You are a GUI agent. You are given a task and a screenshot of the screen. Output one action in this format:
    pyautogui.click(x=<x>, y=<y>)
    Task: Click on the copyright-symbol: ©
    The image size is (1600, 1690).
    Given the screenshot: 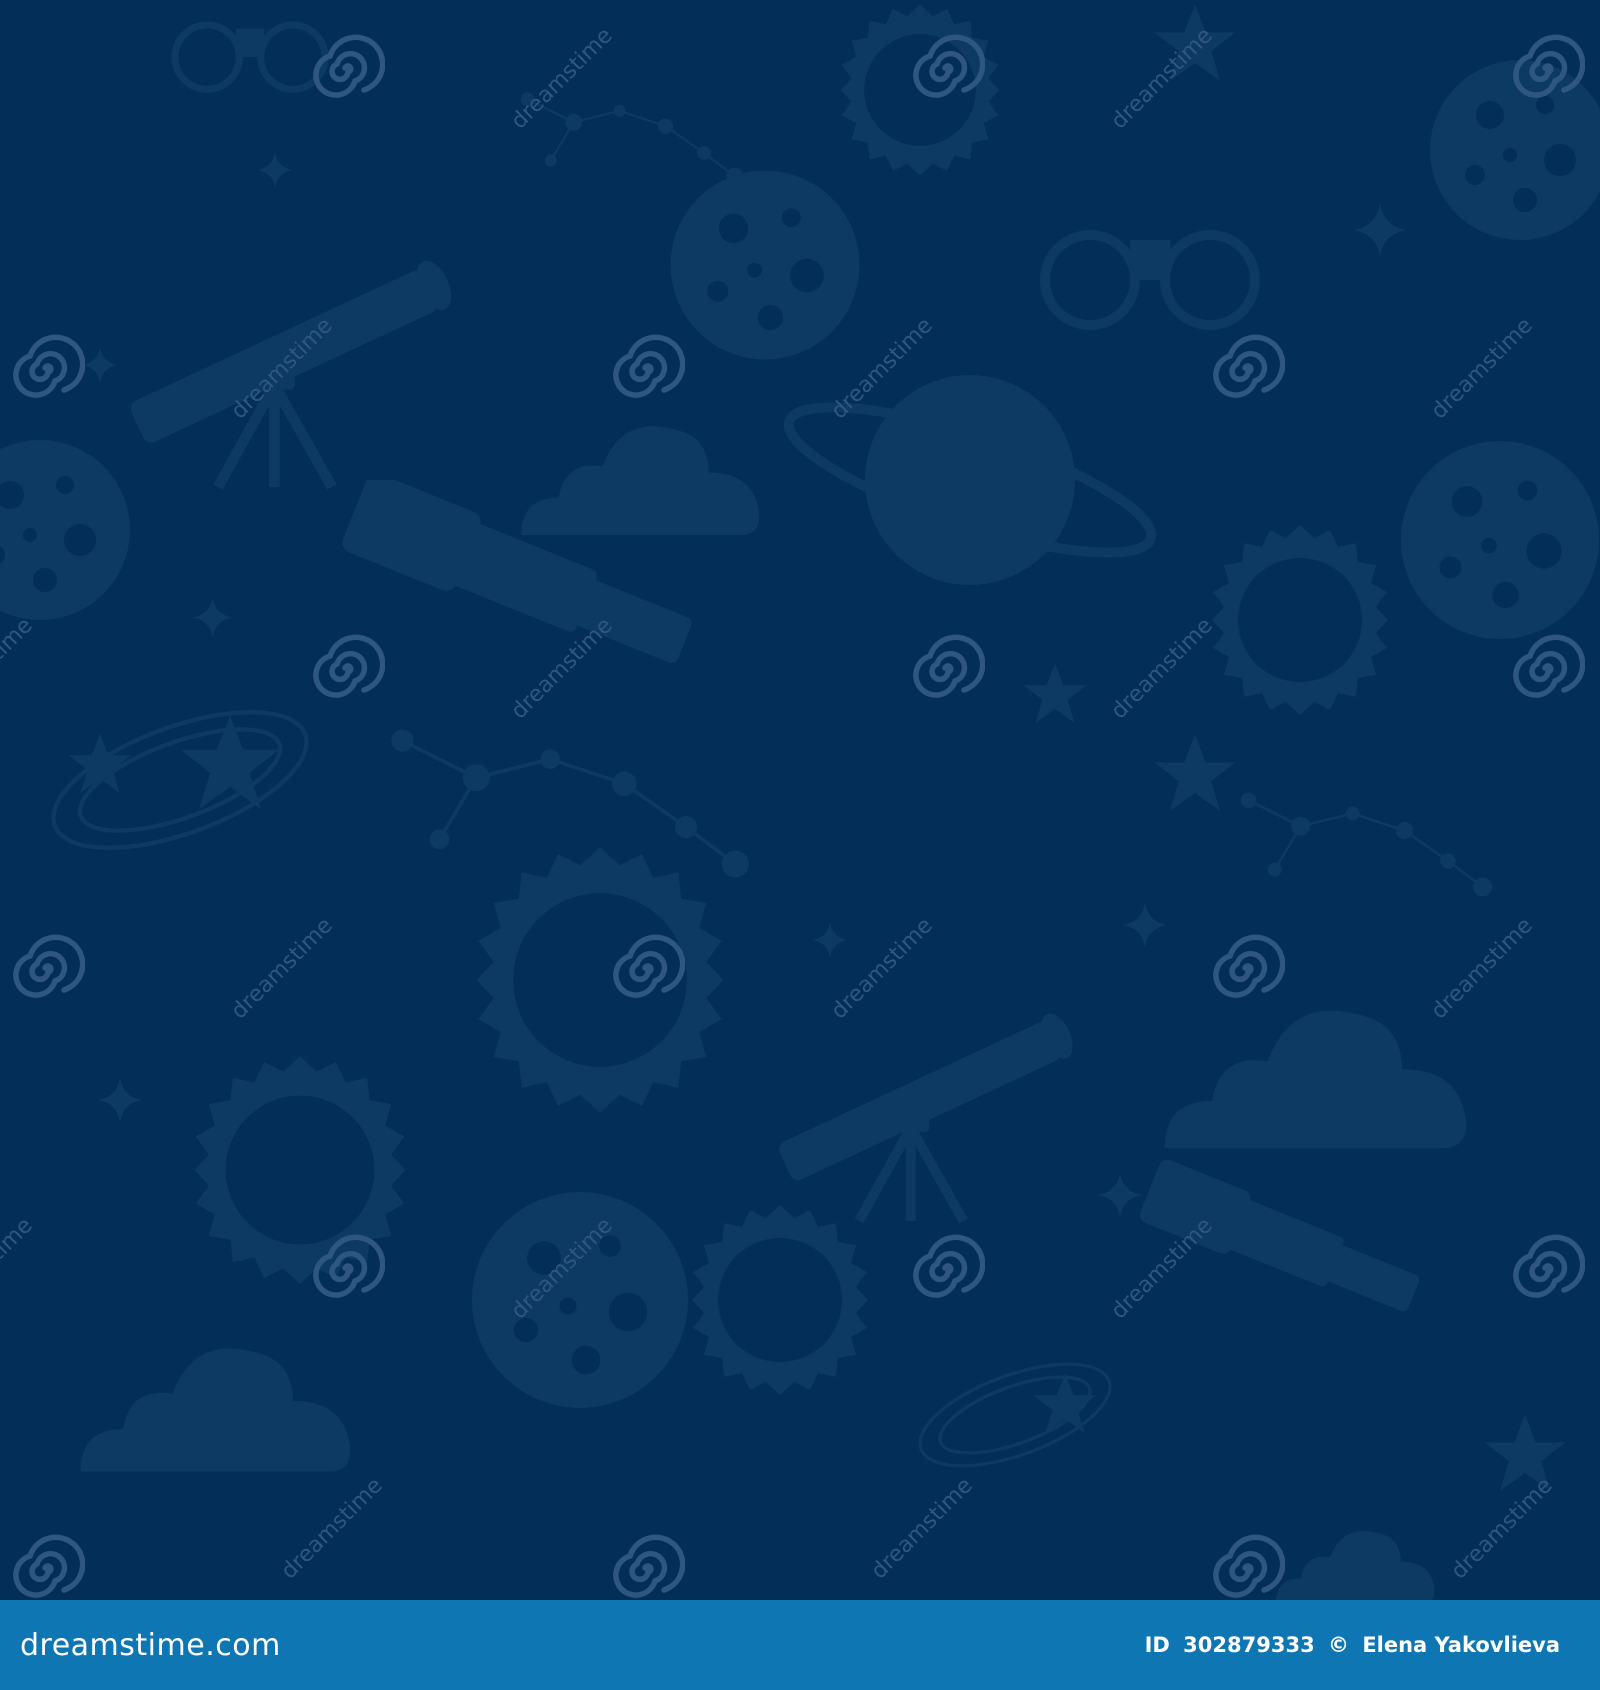 What is the action you would take?
    pyautogui.click(x=1338, y=1645)
    